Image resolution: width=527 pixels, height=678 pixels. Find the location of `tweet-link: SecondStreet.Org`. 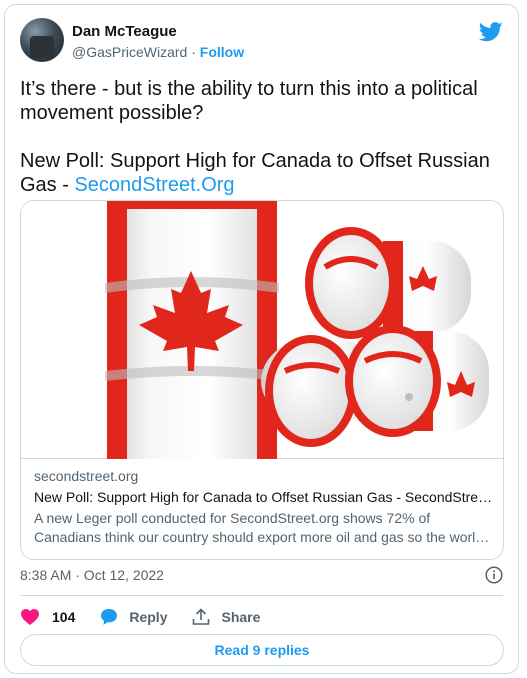

tweet-link: SecondStreet.Org is located at coordinates (154, 185).